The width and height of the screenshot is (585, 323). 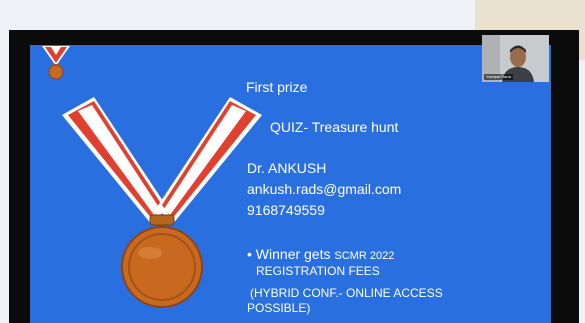 I want to click on winner-name: Dr. ANKUSH, so click(x=287, y=168).